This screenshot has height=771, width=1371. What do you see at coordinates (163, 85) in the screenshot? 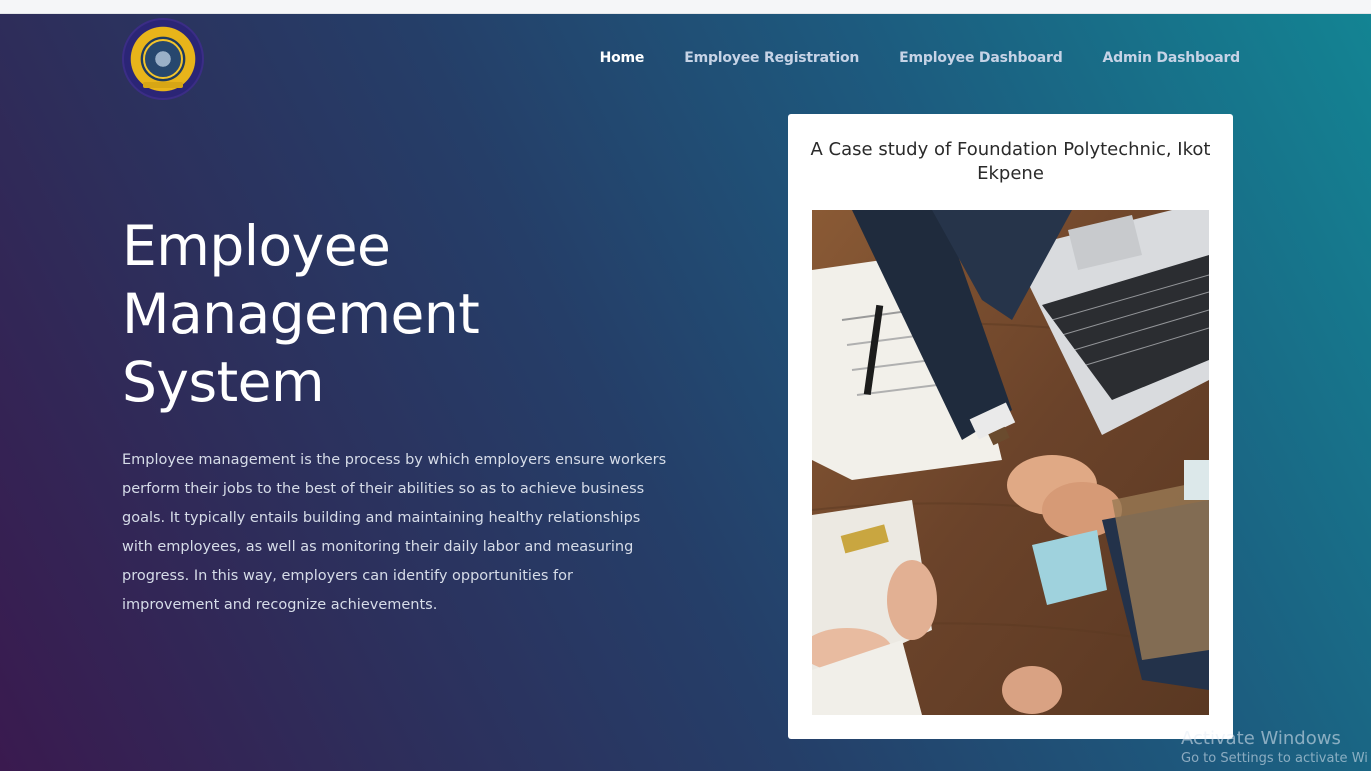
I see `logo-banner` at bounding box center [163, 85].